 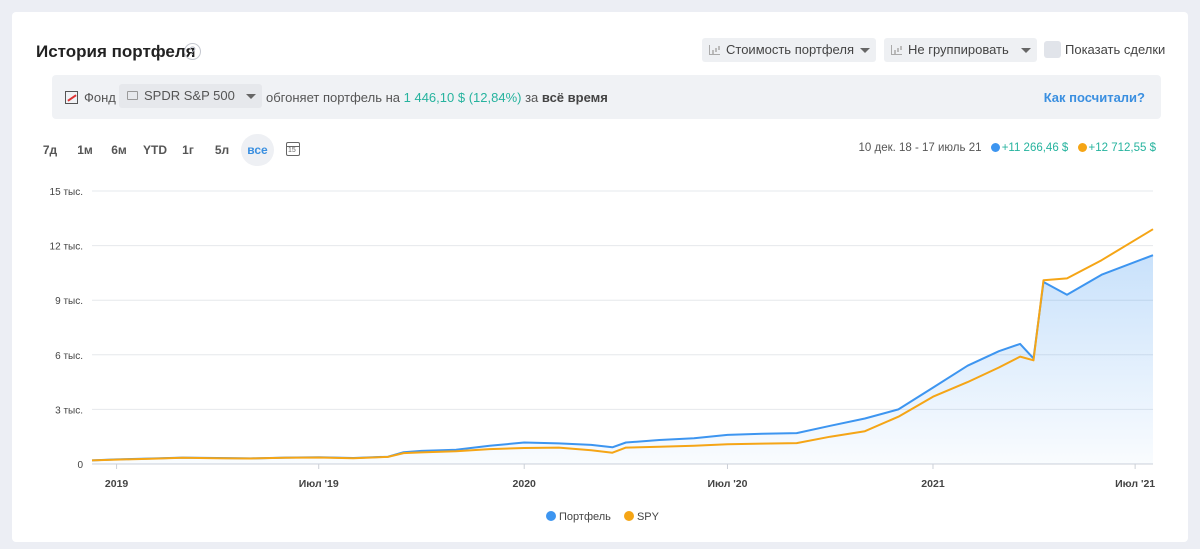 What do you see at coordinates (69, 356) in the screenshot?
I see `y-tick-label: 6 тыс.` at bounding box center [69, 356].